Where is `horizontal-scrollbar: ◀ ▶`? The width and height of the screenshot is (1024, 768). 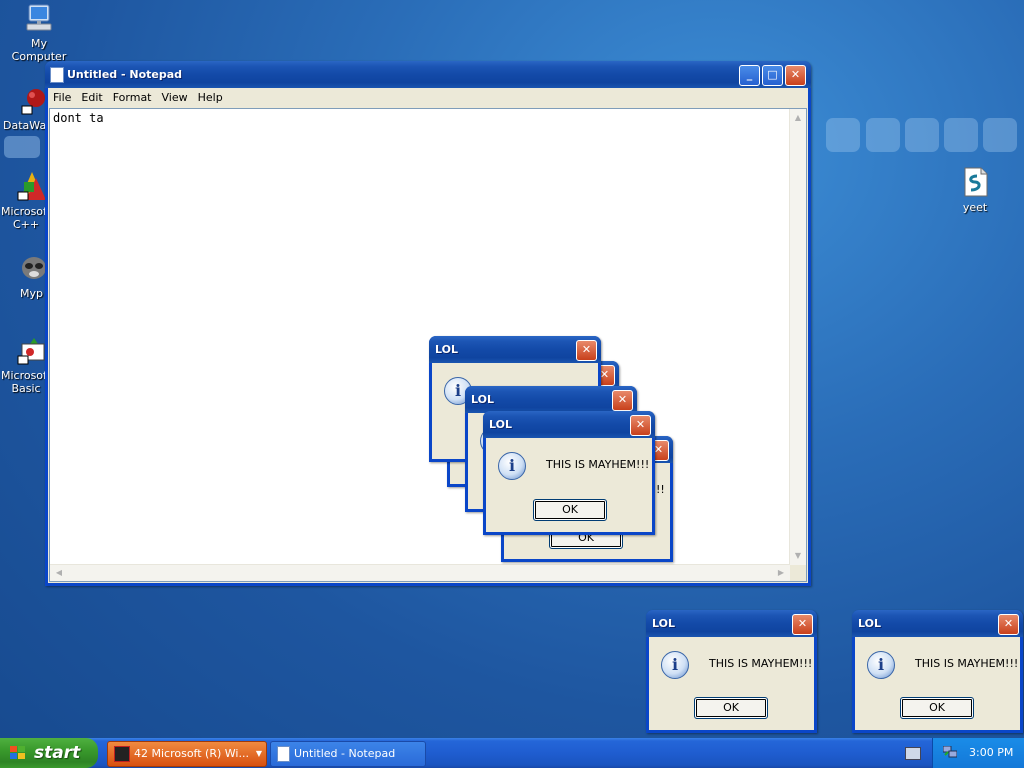 horizontal-scrollbar: ◀ ▶ is located at coordinates (420, 572).